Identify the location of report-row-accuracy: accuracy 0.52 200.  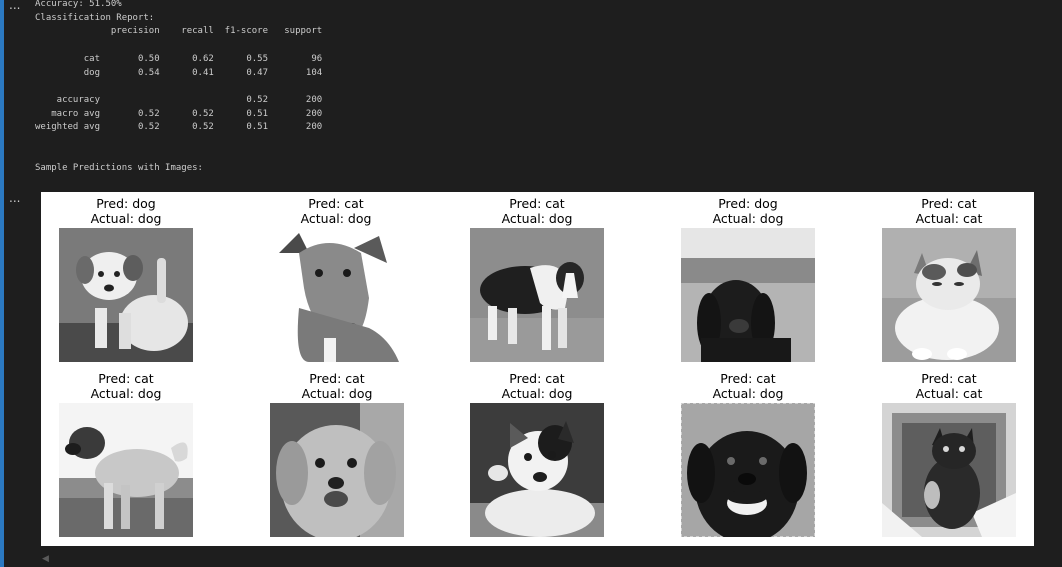
(179, 99).